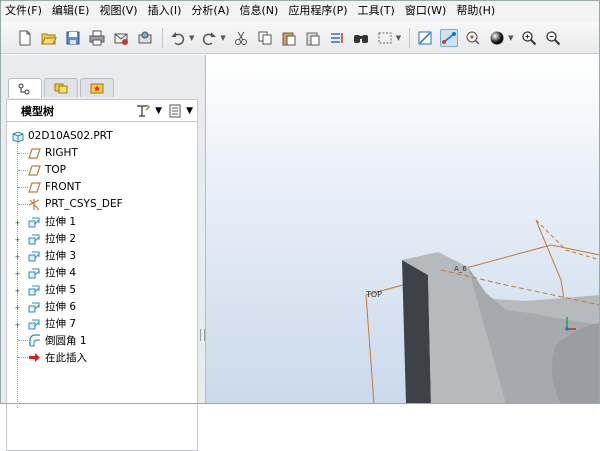 The height and width of the screenshot is (451, 600). Describe the element at coordinates (510, 38) in the screenshot. I see `shading-dropdown-icon: ▼` at that location.